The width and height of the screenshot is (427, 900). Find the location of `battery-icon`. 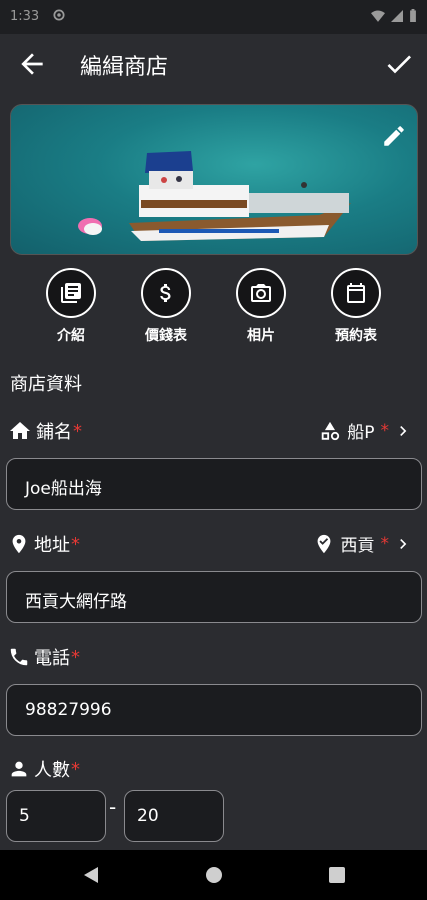

battery-icon is located at coordinates (413, 15).